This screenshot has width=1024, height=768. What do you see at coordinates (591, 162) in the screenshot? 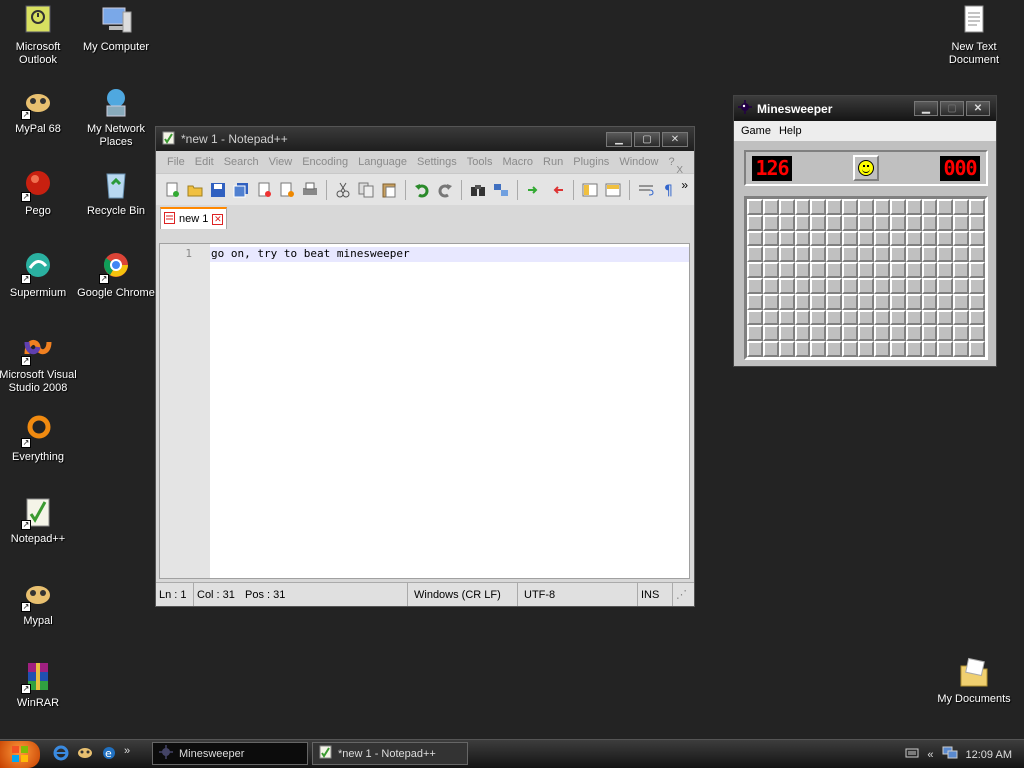
I see `menu-plugins: Plugins` at bounding box center [591, 162].